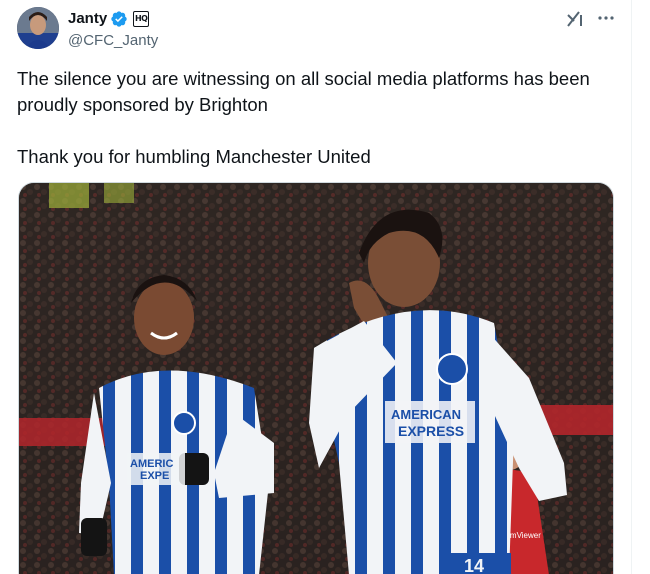 This screenshot has height=574, width=650. What do you see at coordinates (141, 19) in the screenshot?
I see `affiliate-badge-icon: HQ` at bounding box center [141, 19].